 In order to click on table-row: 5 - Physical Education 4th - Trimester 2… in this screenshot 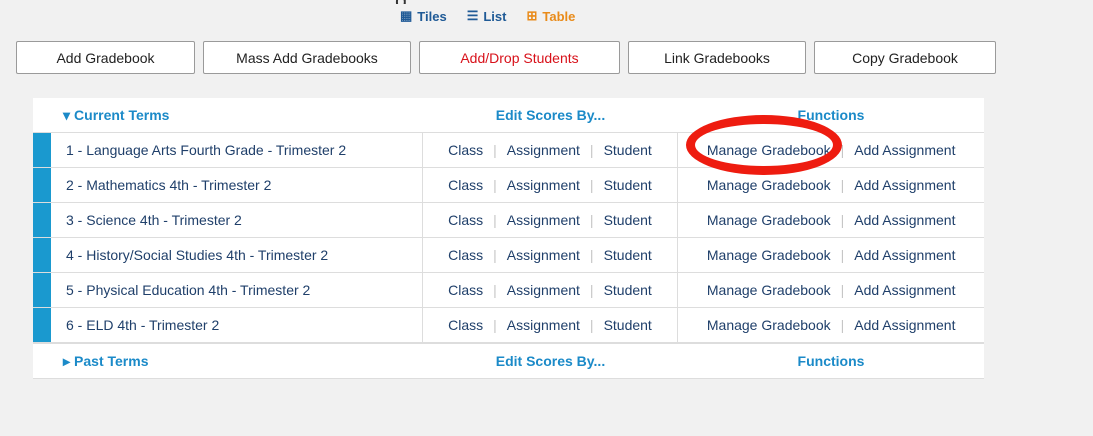, I will do `click(508, 289)`.